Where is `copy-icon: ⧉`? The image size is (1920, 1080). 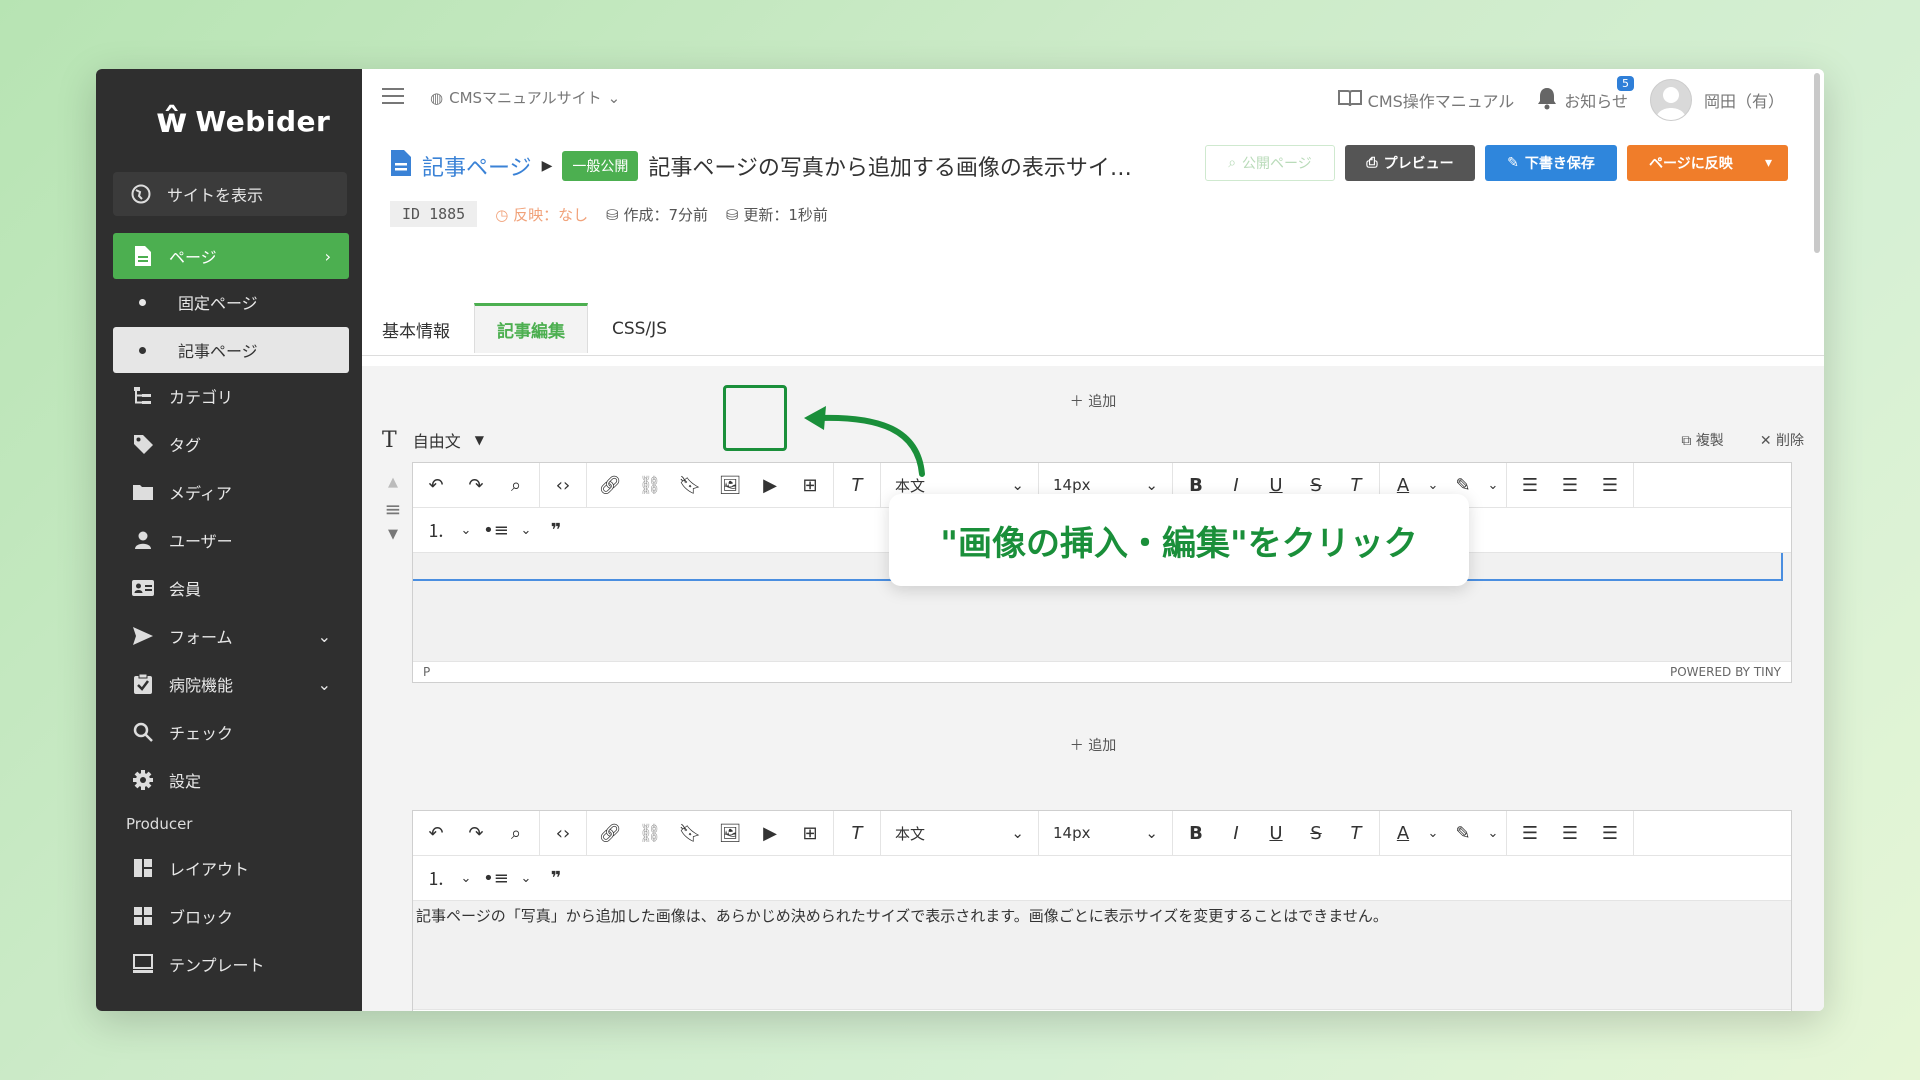
copy-icon: ⧉ is located at coordinates (1686, 441).